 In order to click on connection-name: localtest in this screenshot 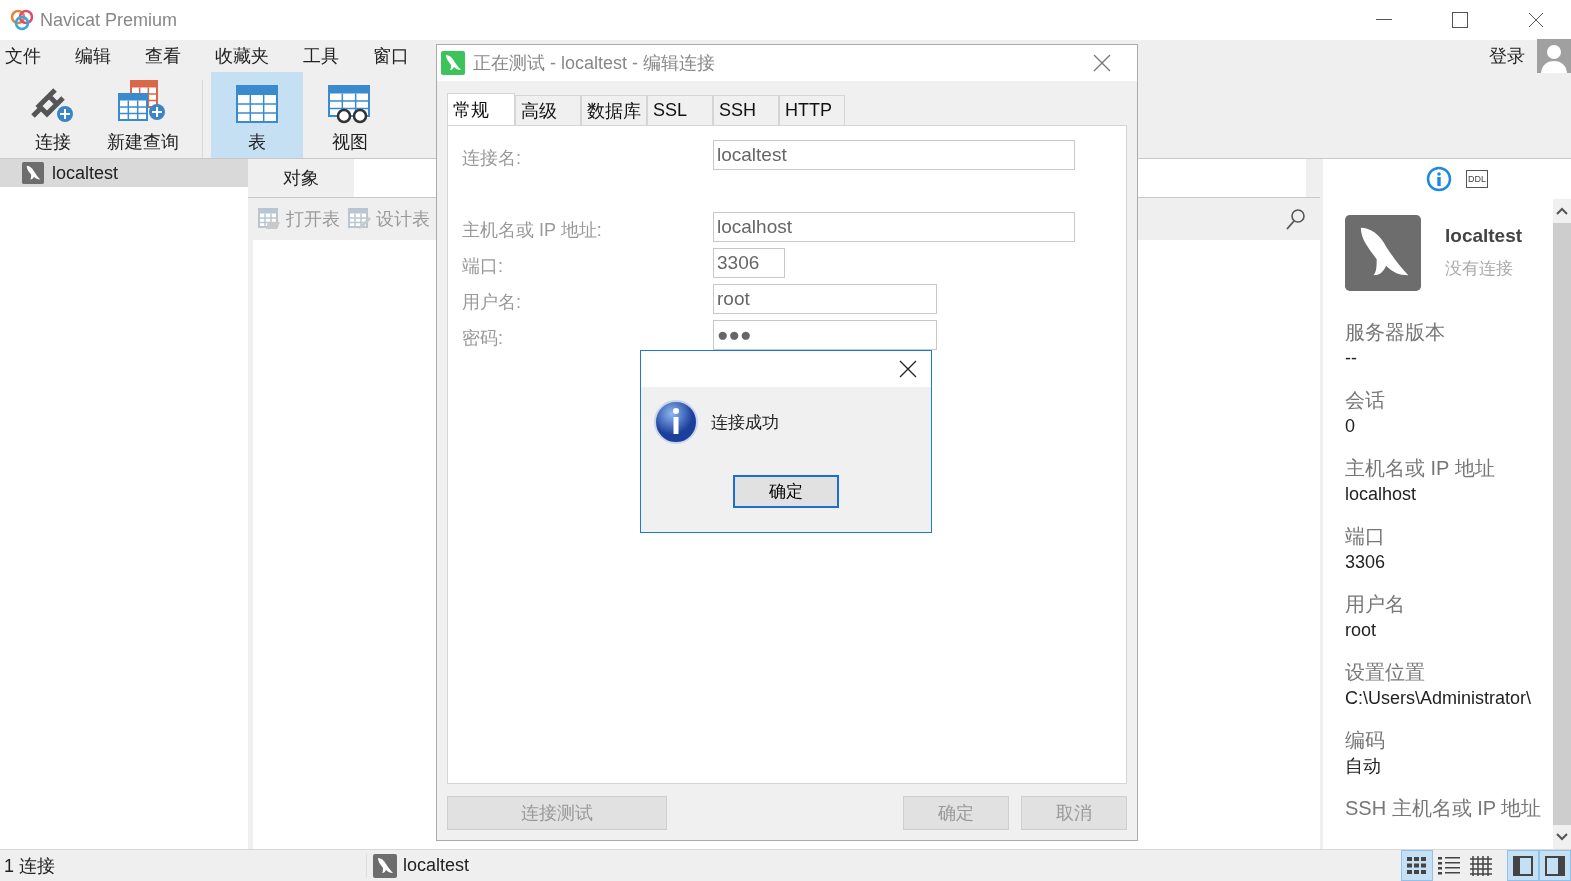, I will do `click(1484, 236)`.